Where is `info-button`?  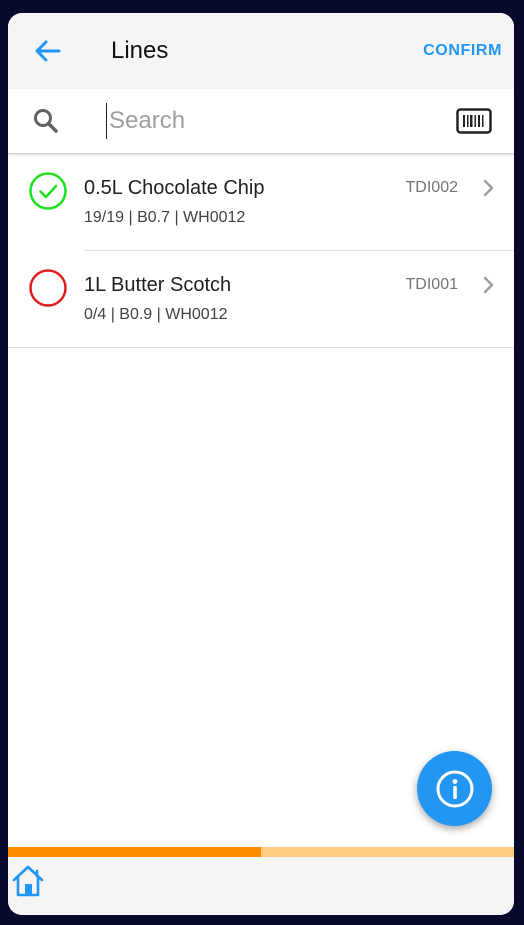 info-button is located at coordinates (454, 788).